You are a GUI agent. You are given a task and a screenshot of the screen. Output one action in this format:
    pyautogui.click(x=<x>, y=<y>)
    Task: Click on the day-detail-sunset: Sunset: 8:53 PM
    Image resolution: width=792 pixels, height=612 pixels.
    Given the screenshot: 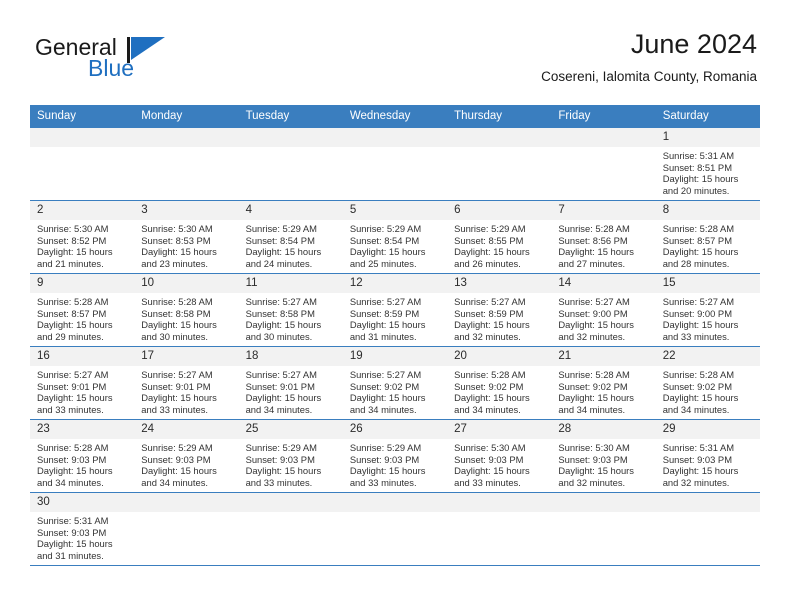 What is the action you would take?
    pyautogui.click(x=176, y=240)
    